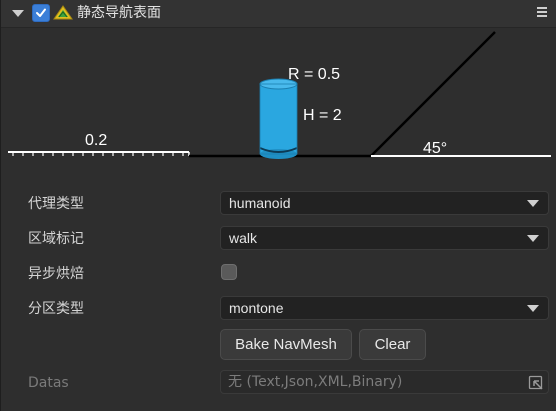 The width and height of the screenshot is (556, 411). Describe the element at coordinates (229, 272) in the screenshot. I see `async-bake-checkbox` at that location.